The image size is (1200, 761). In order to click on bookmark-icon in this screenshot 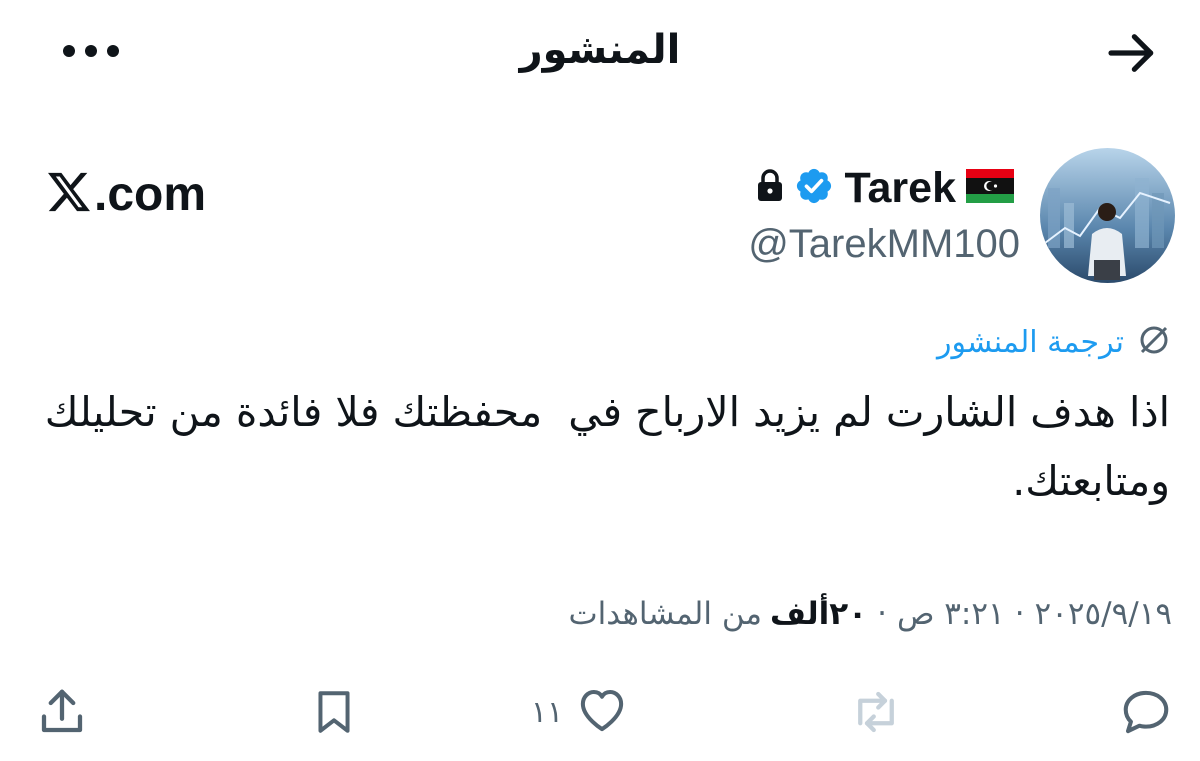, I will do `click(334, 712)`.